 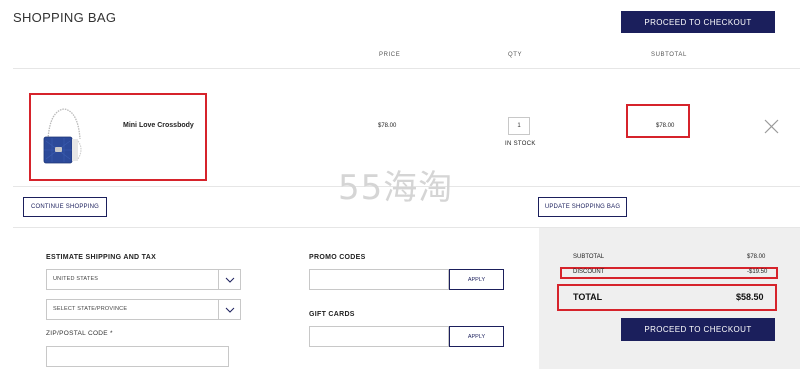 What do you see at coordinates (79, 333) in the screenshot?
I see `zip-label: ZIP/POSTAL CODE *` at bounding box center [79, 333].